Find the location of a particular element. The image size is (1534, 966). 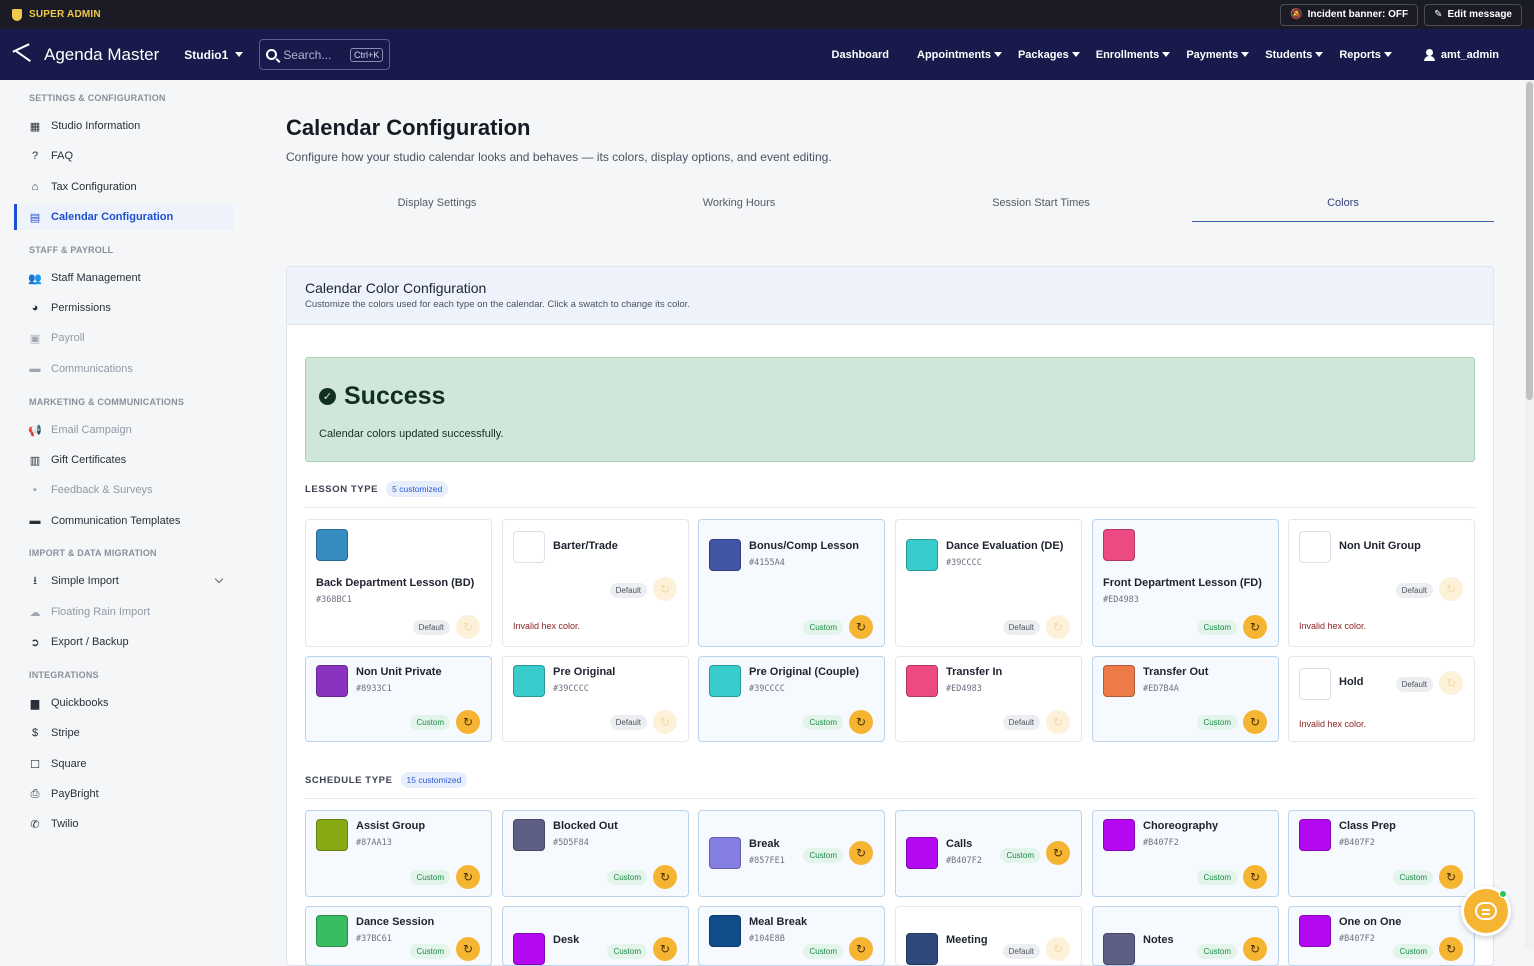

scrollbar-thumb is located at coordinates (1529, 241).